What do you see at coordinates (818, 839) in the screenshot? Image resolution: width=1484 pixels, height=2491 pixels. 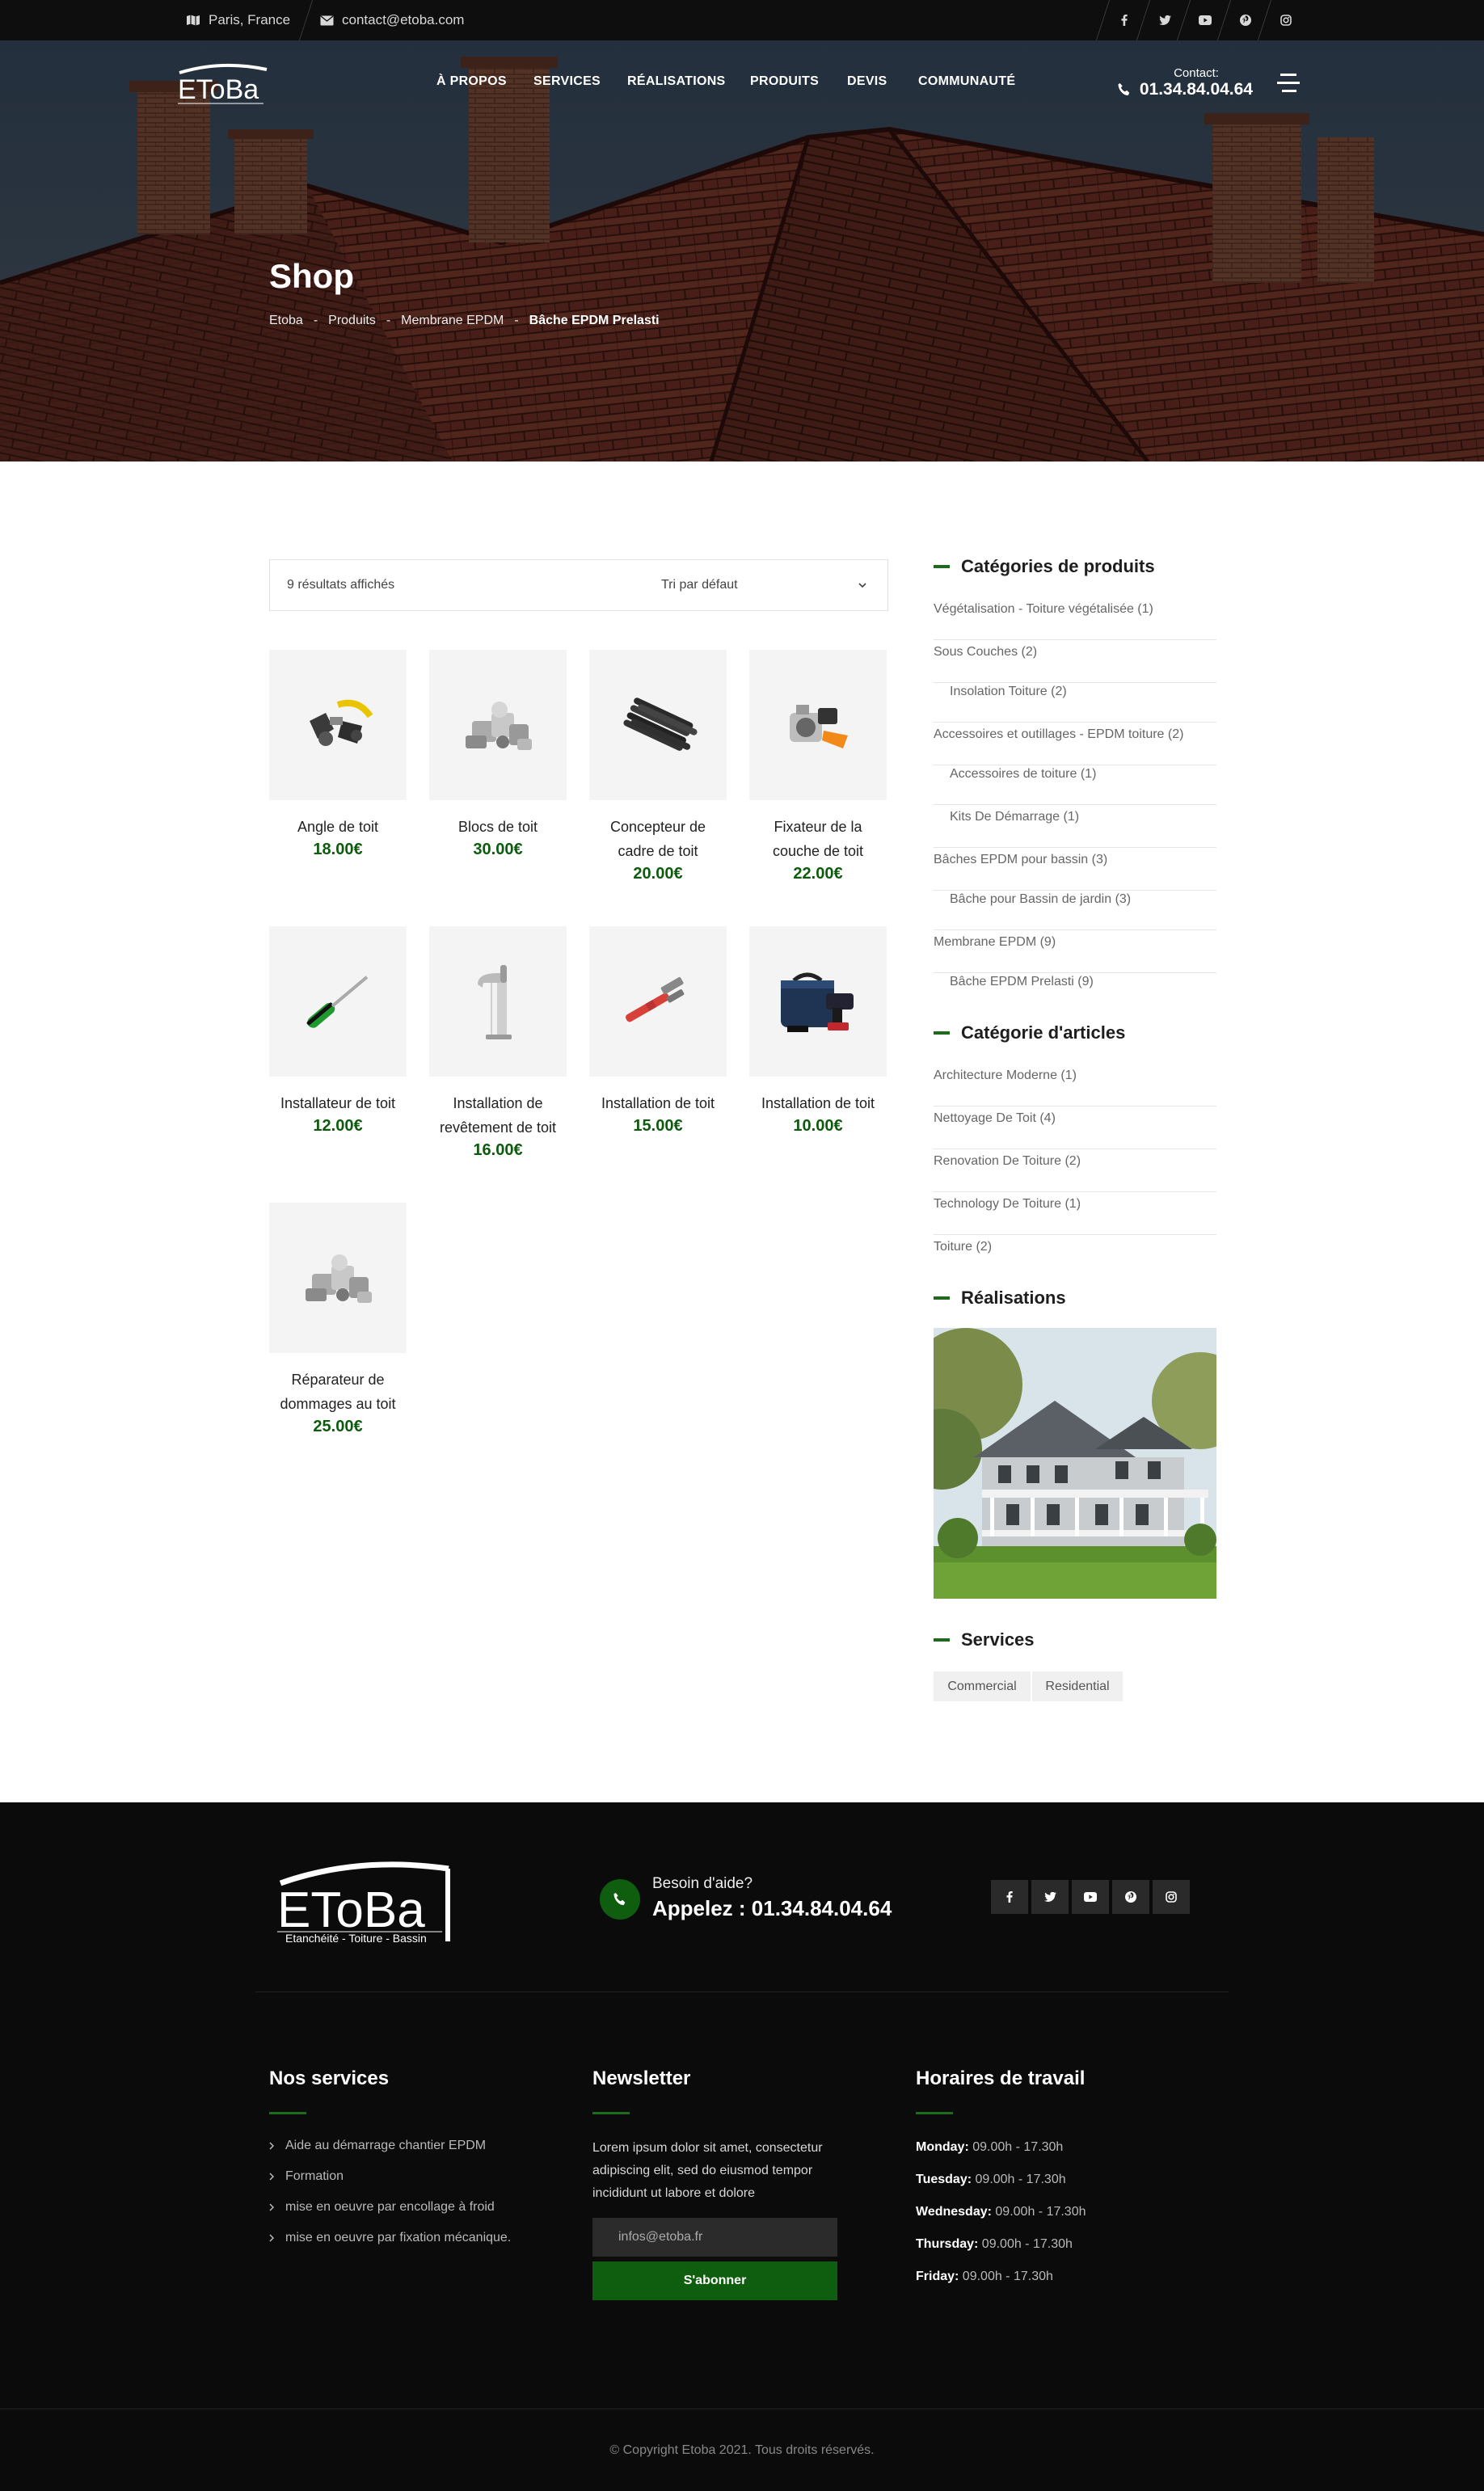 I see `product-name: Fixateur de la couche de toit` at bounding box center [818, 839].